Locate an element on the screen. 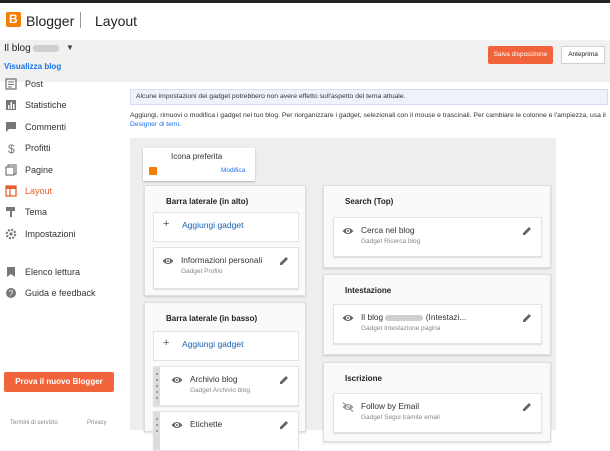 This screenshot has width=610, height=451. gadget-profile: Informazioni personali Gadget Profilo is located at coordinates (226, 268).